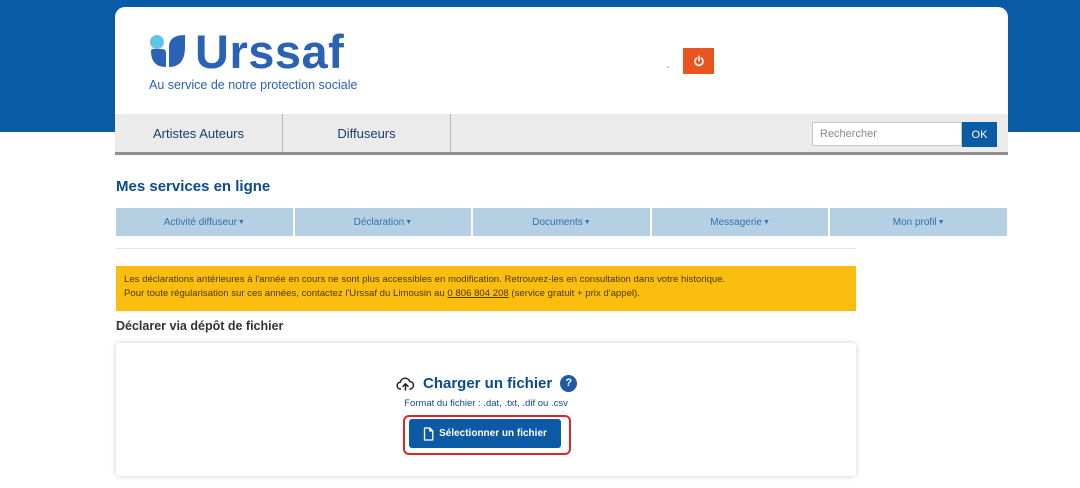 The width and height of the screenshot is (1080, 488). I want to click on select-file-button: Sélectionner un fichier, so click(485, 433).